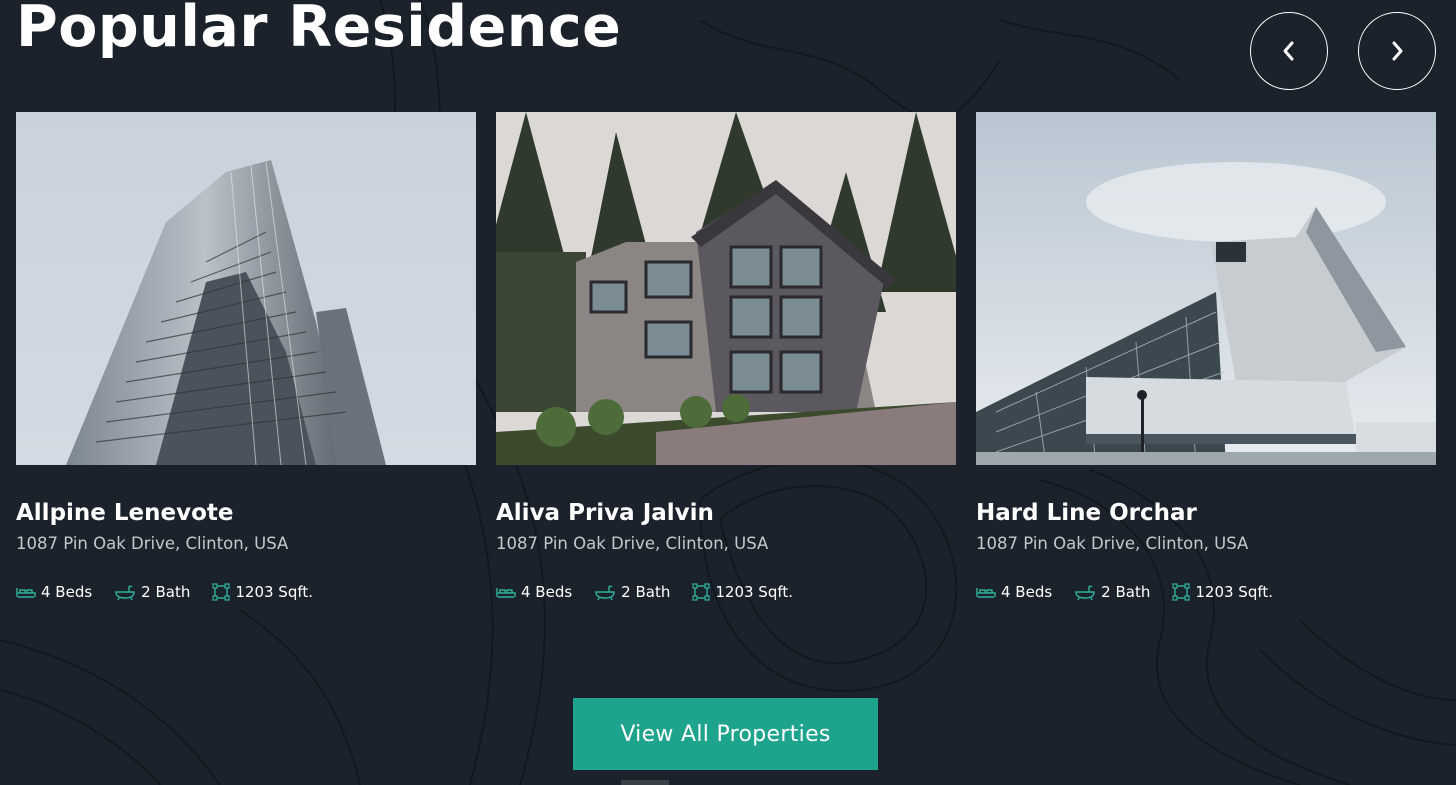 Image resolution: width=1456 pixels, height=785 pixels. Describe the element at coordinates (319, 30) in the screenshot. I see `section-title: Popular Residence` at that location.